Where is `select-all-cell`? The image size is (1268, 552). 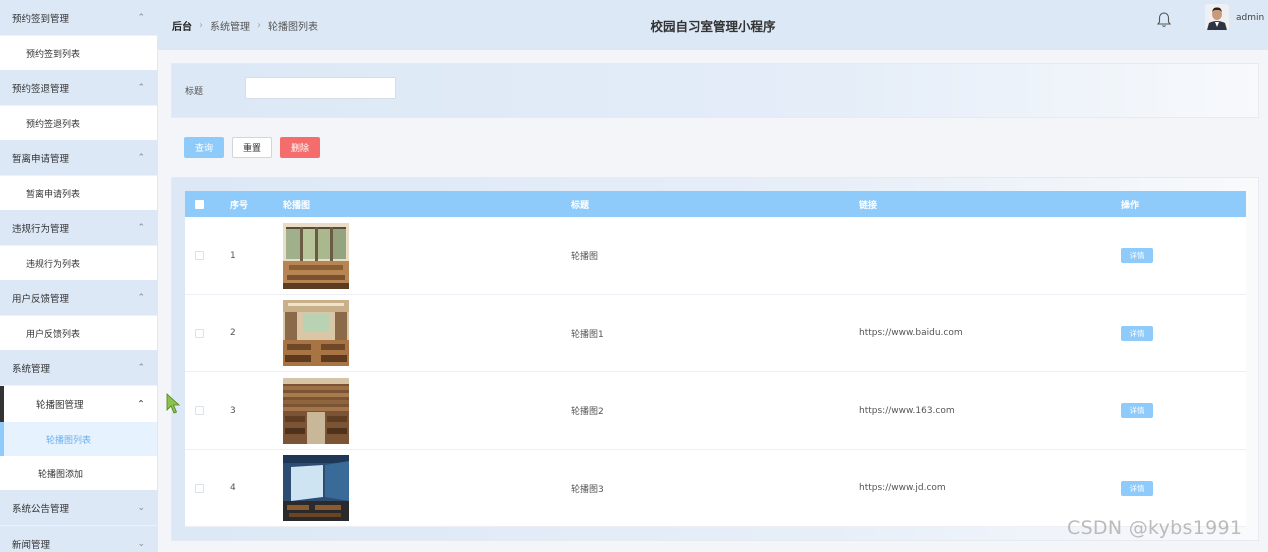
select-all-cell is located at coordinates (199, 204).